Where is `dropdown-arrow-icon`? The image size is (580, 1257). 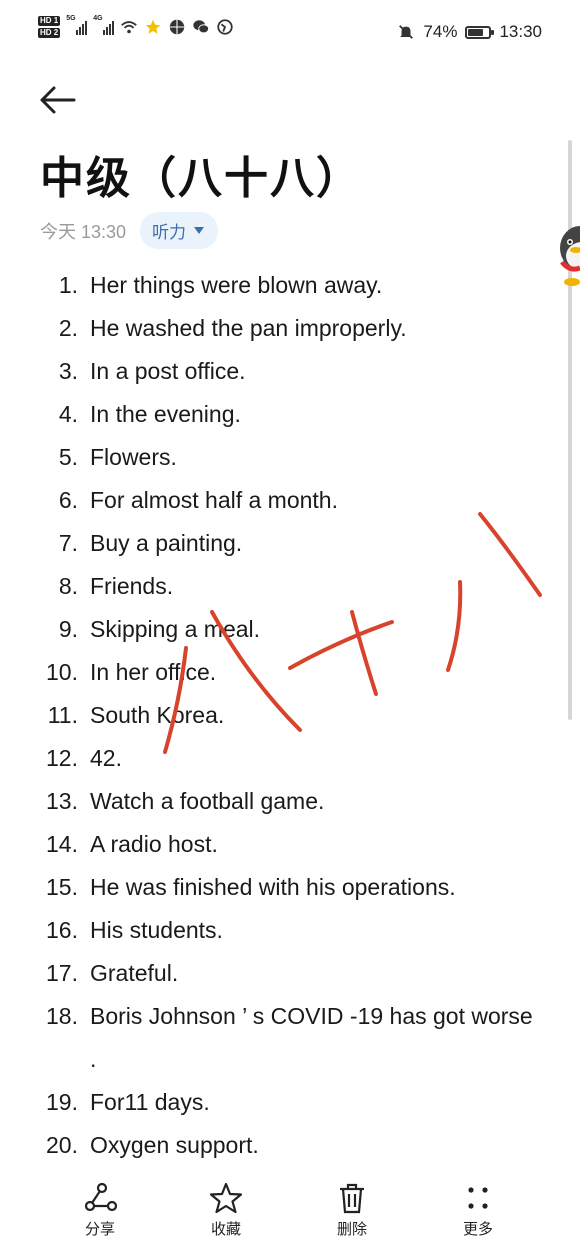
dropdown-arrow-icon is located at coordinates (199, 230).